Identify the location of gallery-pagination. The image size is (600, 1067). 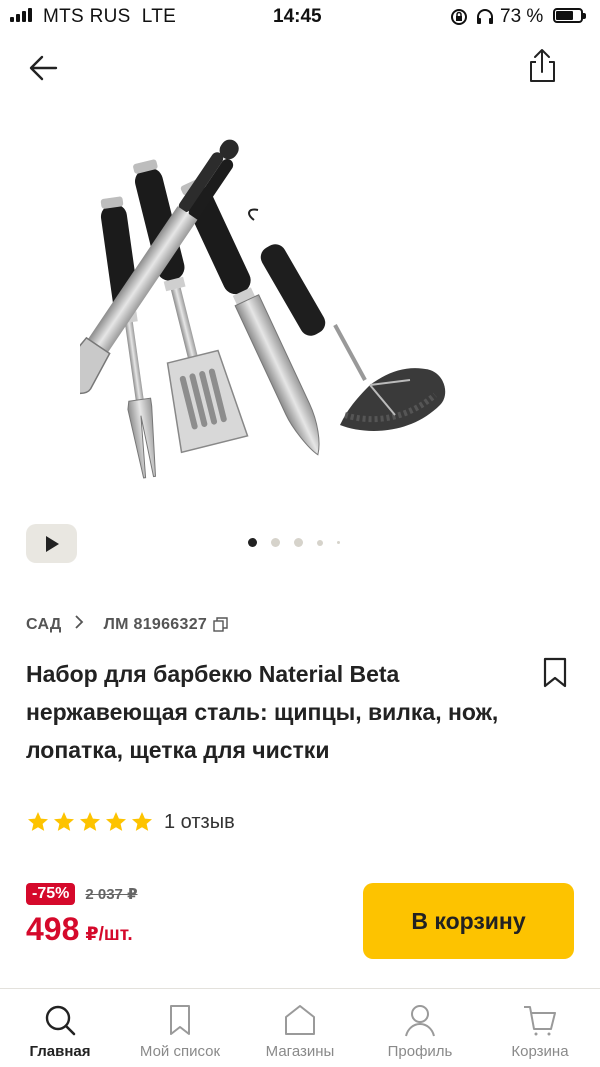
(294, 542).